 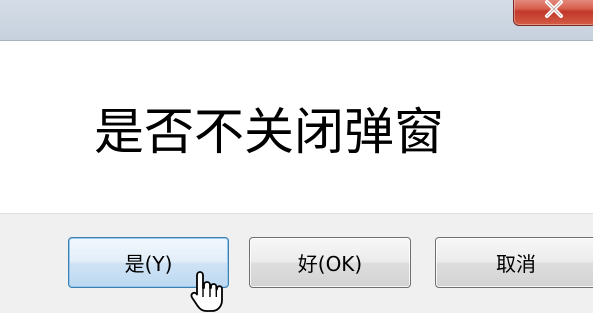 I want to click on close-button, so click(x=553, y=13).